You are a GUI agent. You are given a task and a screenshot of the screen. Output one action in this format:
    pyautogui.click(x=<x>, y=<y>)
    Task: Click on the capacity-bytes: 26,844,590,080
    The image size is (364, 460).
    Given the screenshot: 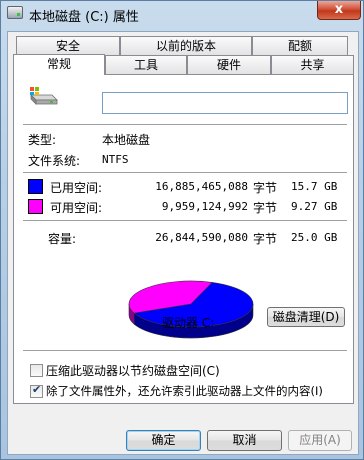 What is the action you would take?
    pyautogui.click(x=201, y=237)
    